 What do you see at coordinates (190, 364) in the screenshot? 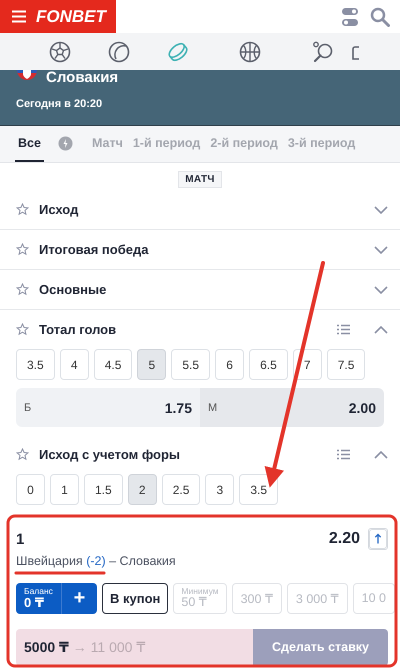
I see `line-chip: 5.5` at bounding box center [190, 364].